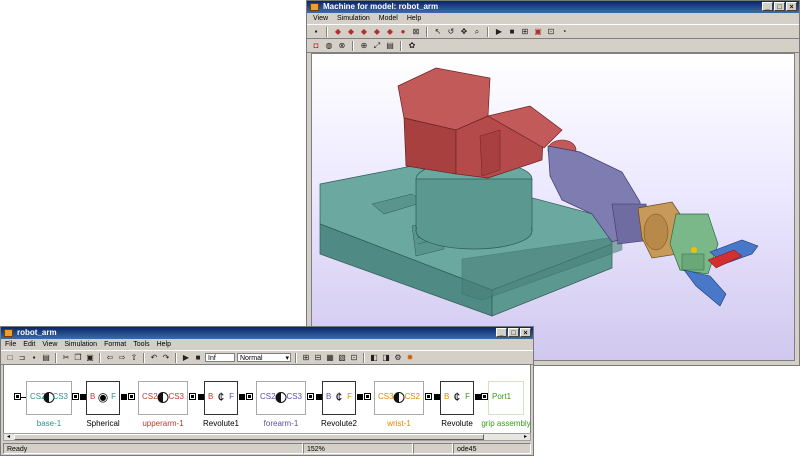 The height and width of the screenshot is (456, 800). What do you see at coordinates (553, 7) in the screenshot?
I see `machine-window-titlebar: Machine for model: robot_arm _ □ ×` at bounding box center [553, 7].